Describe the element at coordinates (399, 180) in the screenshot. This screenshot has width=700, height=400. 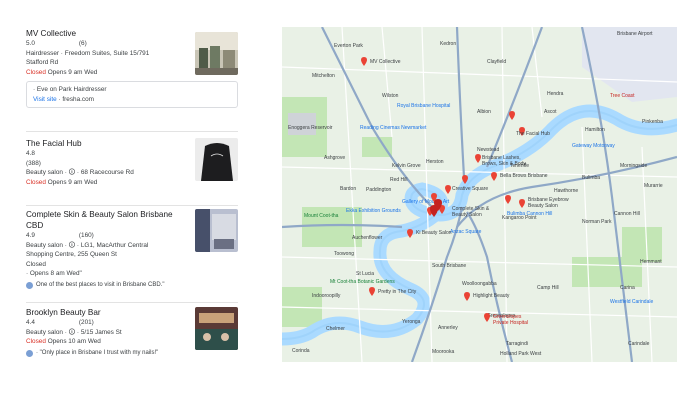
I see `svg-text: Red Hill` at that location.